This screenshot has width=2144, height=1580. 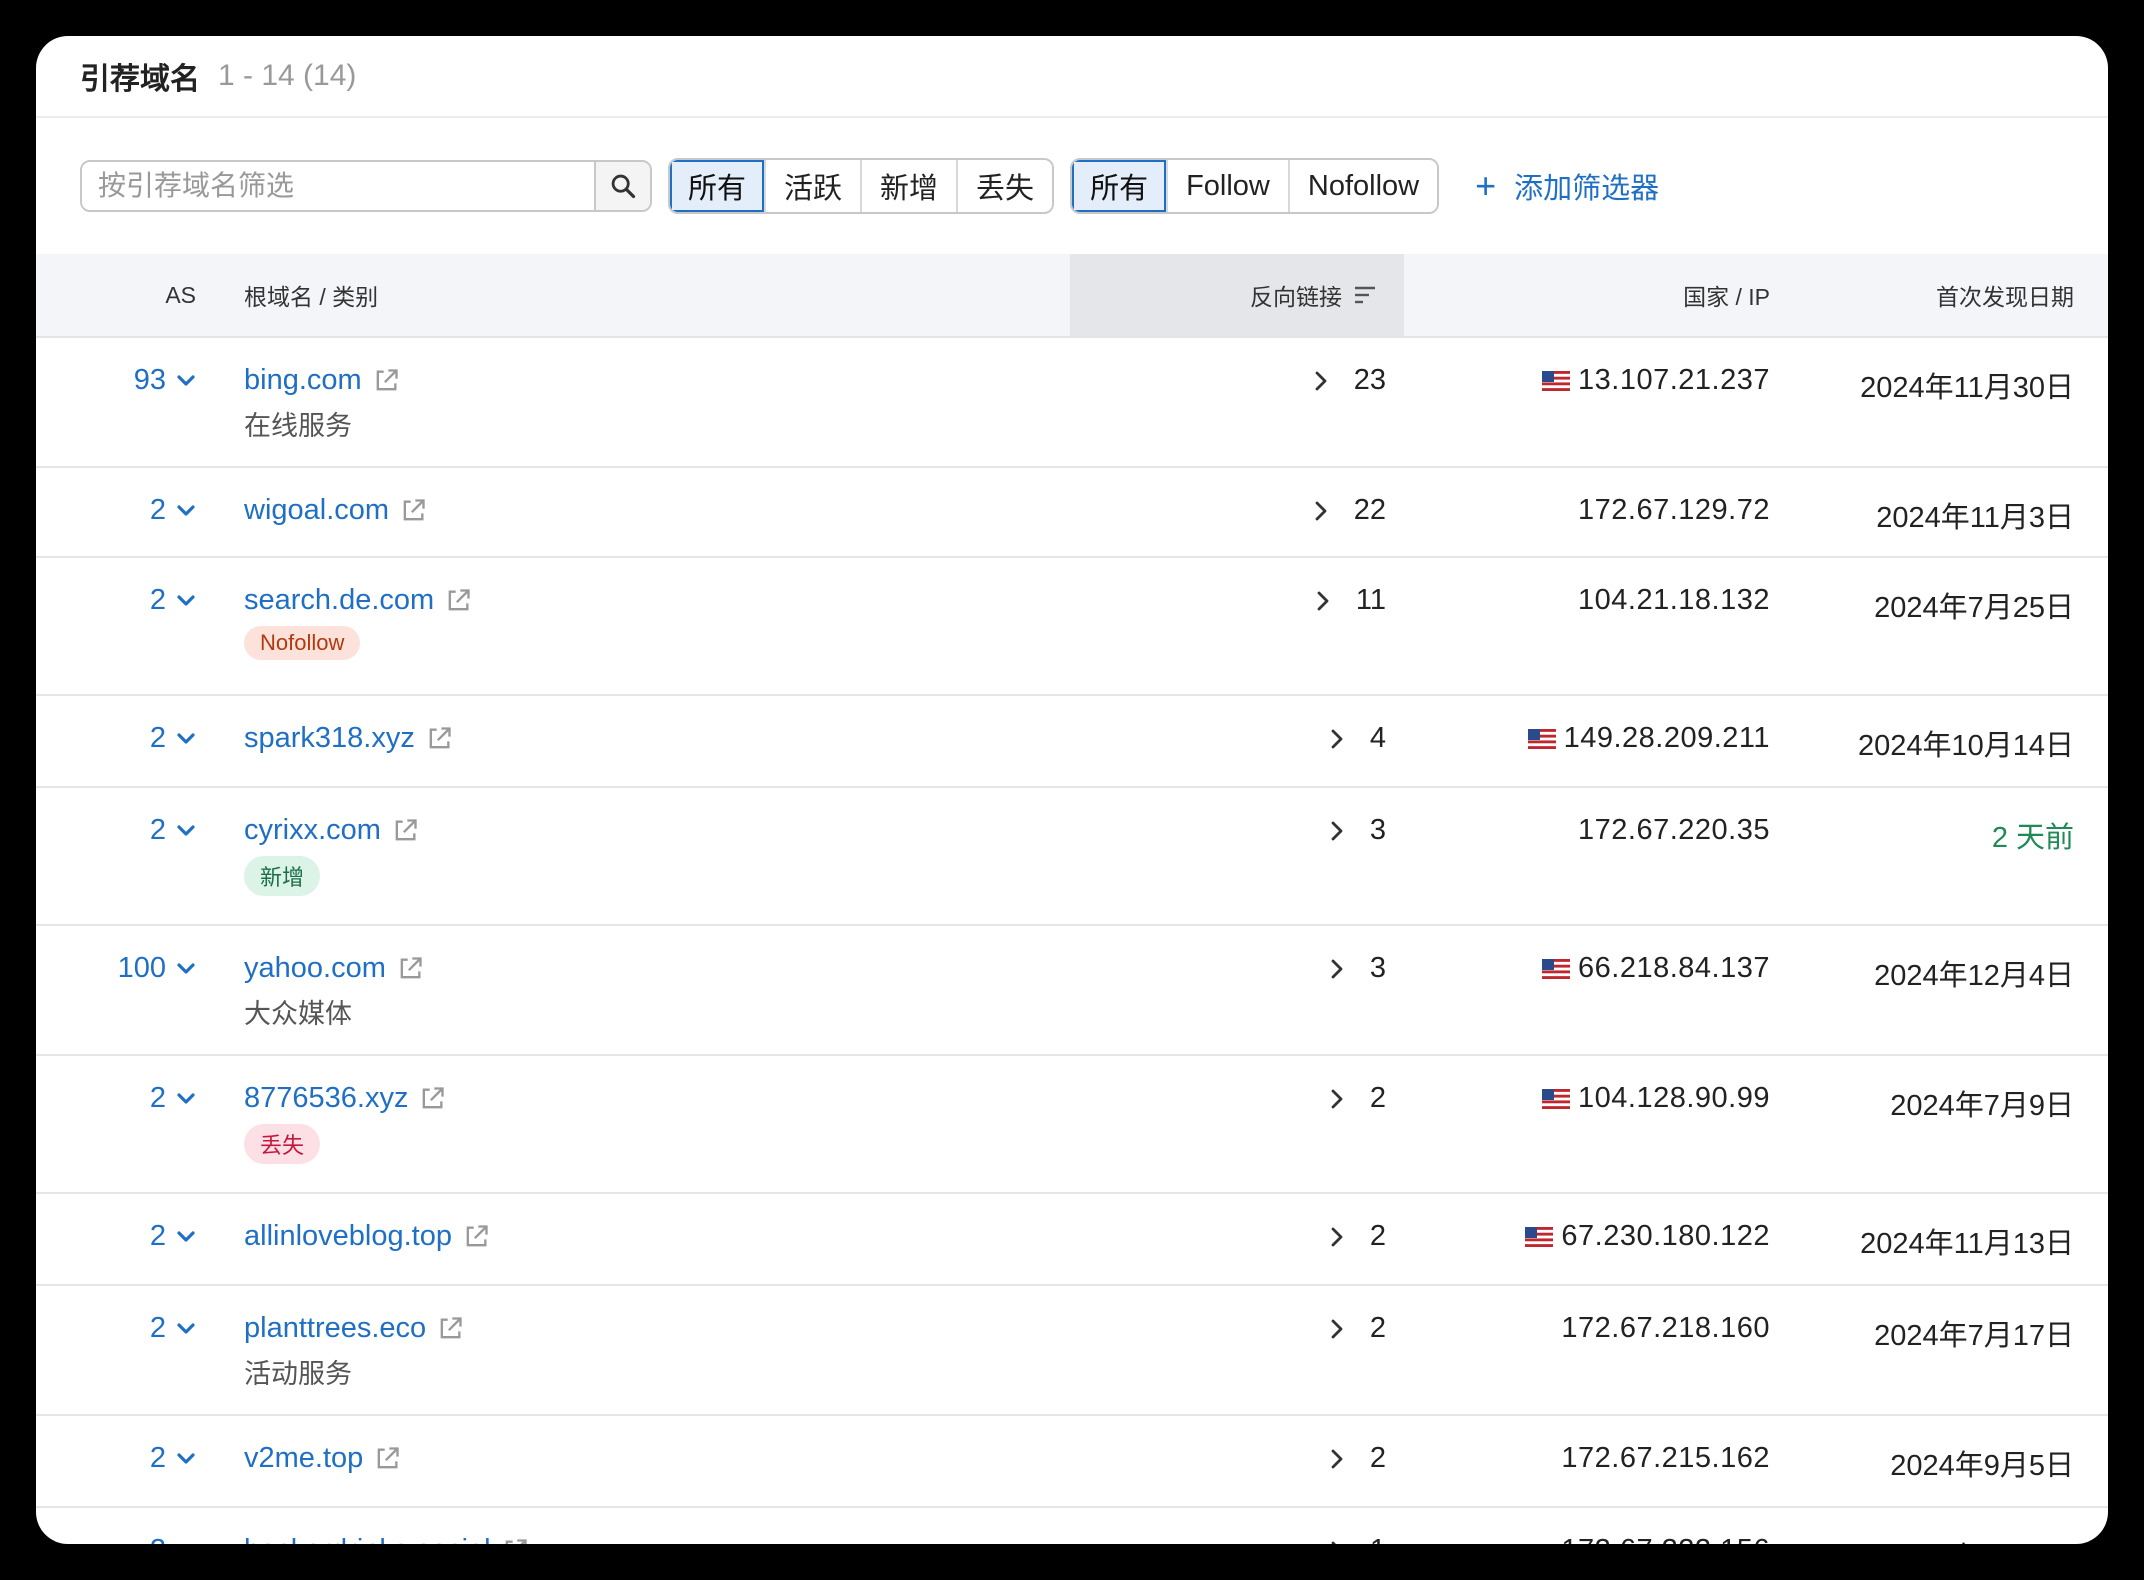 I want to click on link-filter-follow: Follow, so click(x=1227, y=186).